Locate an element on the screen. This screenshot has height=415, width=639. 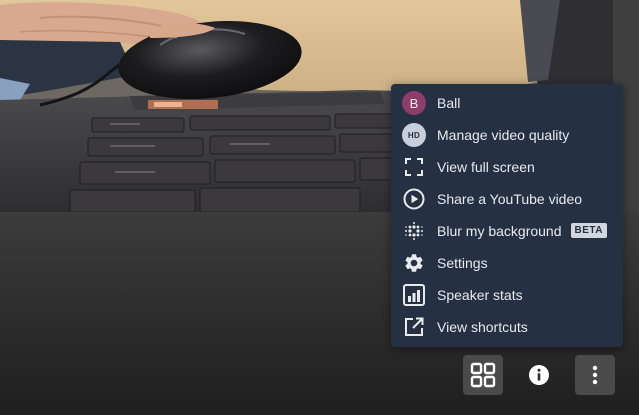
fullscreen-icon is located at coordinates (414, 167).